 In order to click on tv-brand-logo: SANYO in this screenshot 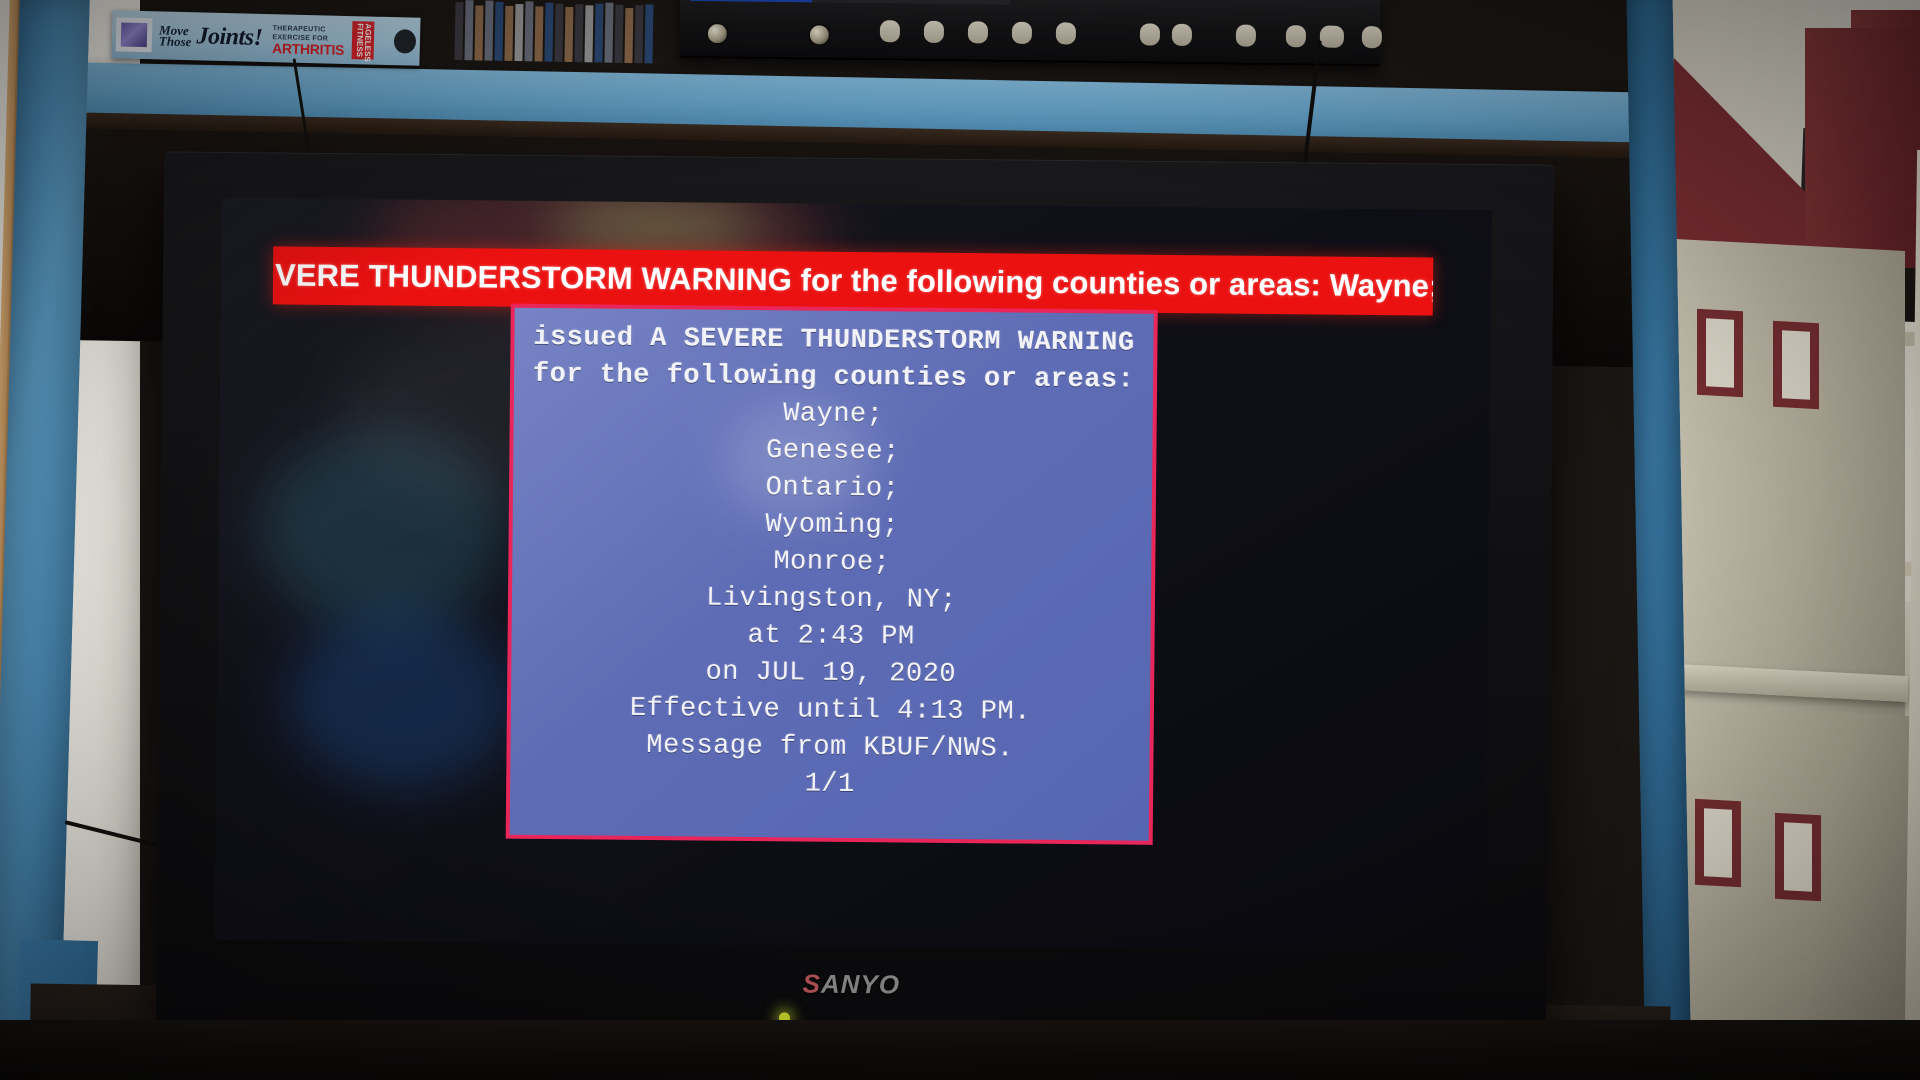, I will do `click(851, 984)`.